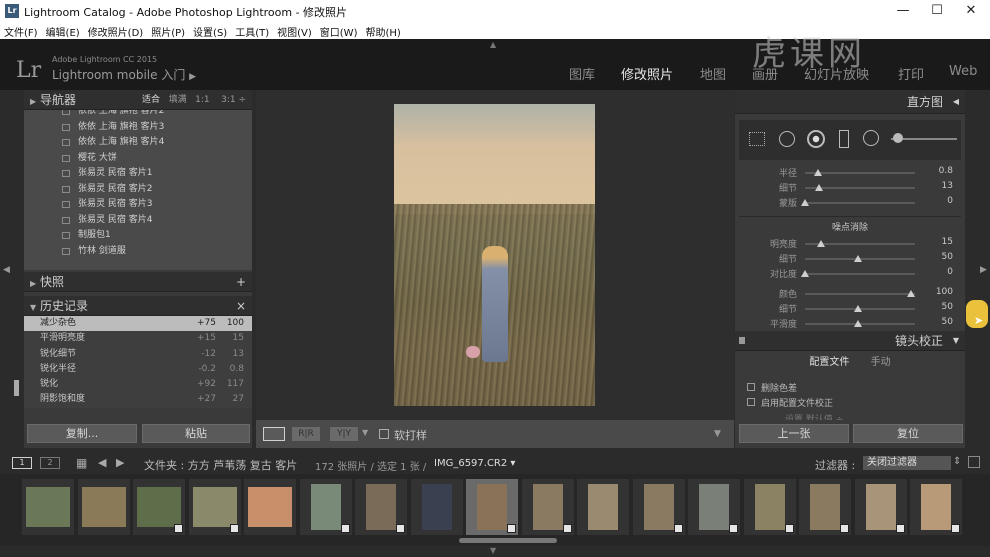 This screenshot has height=557, width=990. I want to click on history-item: 锐化细节 -12 13, so click(138, 354).